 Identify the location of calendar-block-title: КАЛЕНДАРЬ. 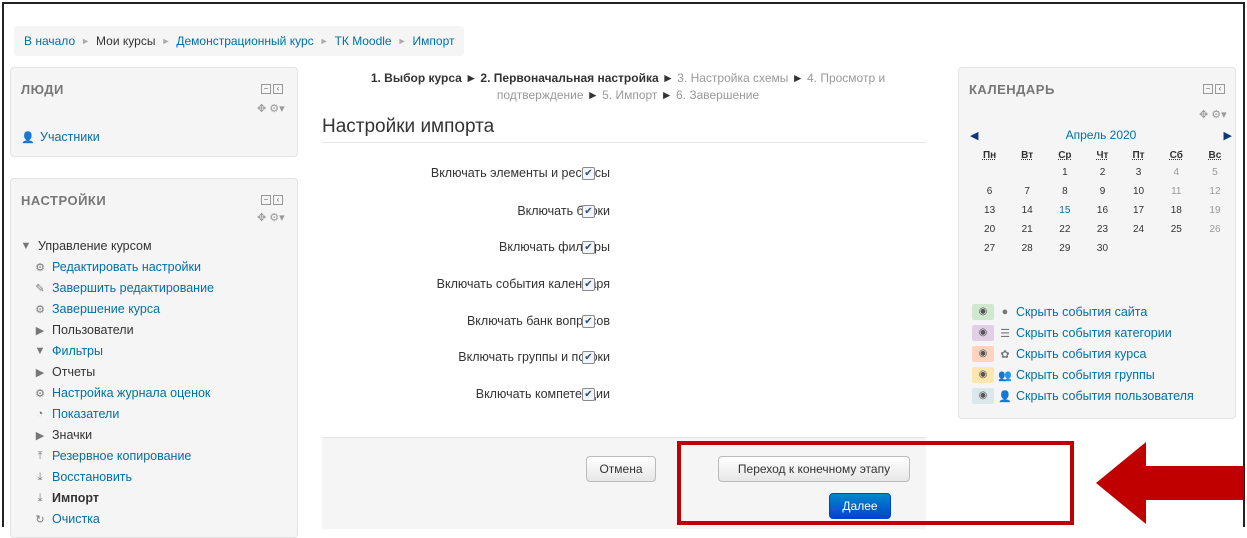
(1012, 89).